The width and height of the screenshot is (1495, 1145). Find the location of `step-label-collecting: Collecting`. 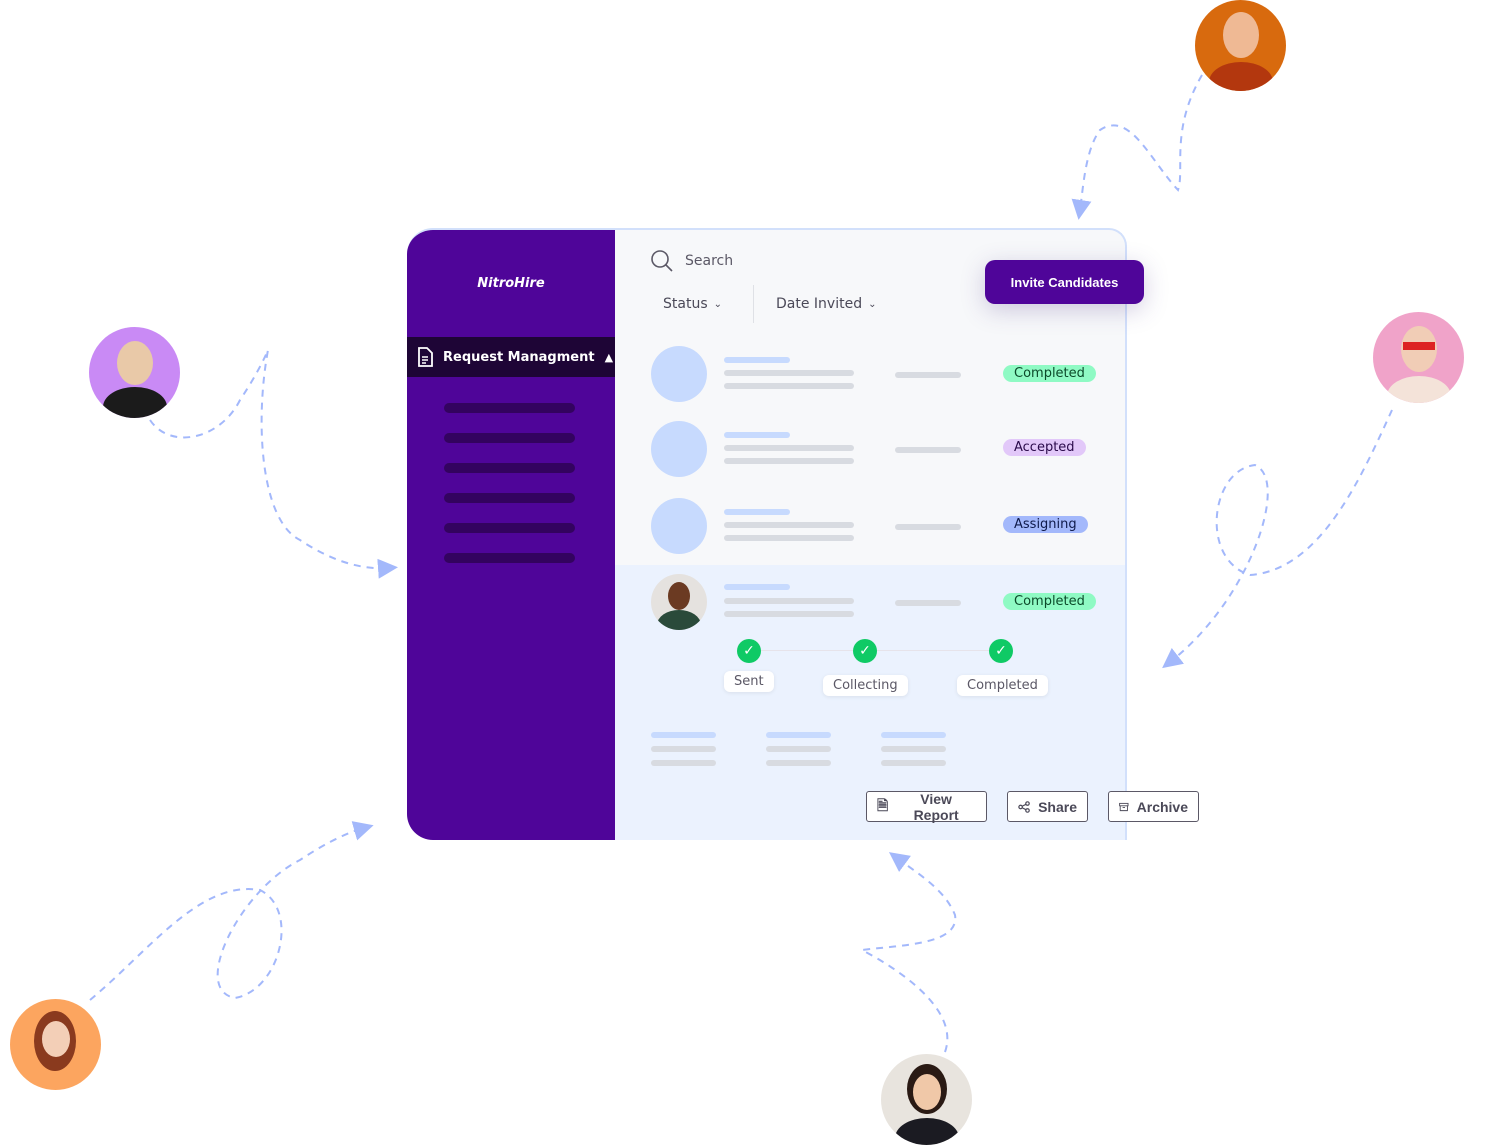

step-label-collecting: Collecting is located at coordinates (865, 685).